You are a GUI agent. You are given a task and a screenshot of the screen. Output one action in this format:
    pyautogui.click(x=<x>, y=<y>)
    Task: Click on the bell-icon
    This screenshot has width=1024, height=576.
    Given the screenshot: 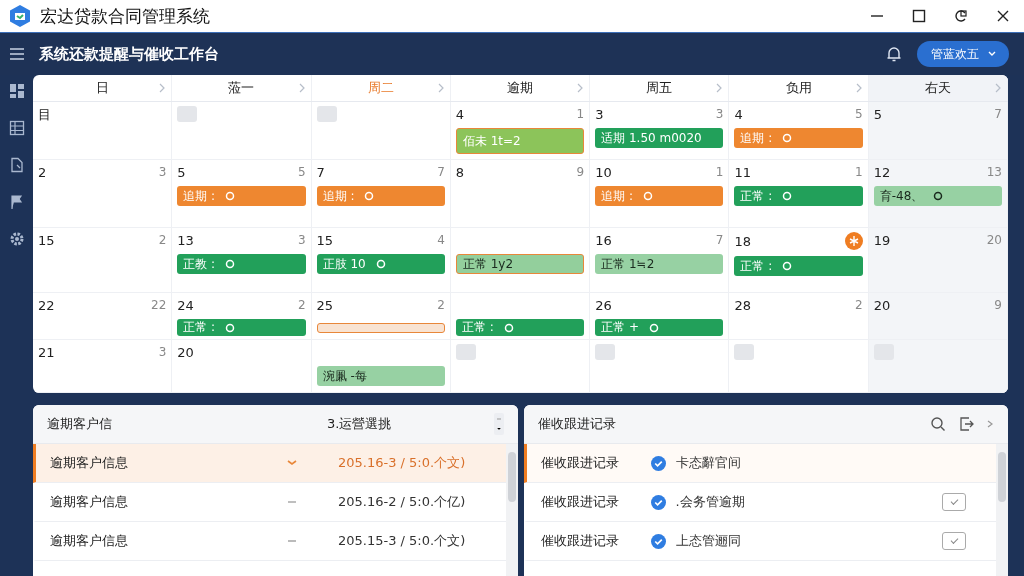 What is the action you would take?
    pyautogui.click(x=894, y=54)
    